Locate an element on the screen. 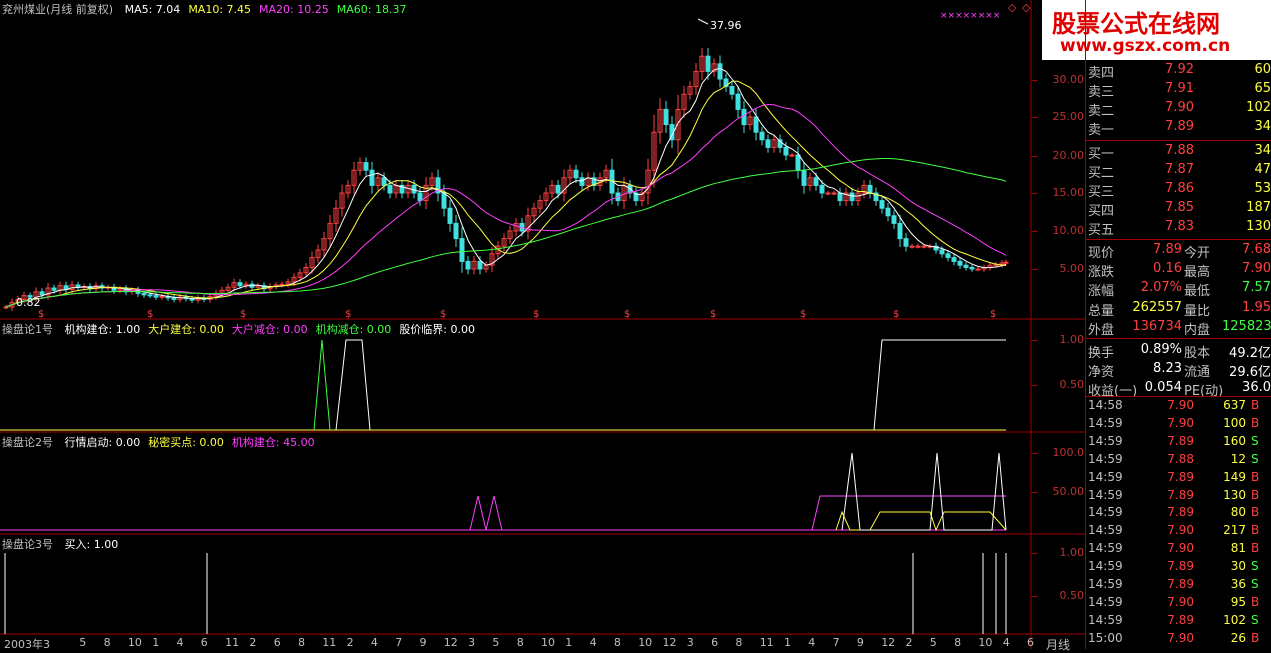 Image resolution: width=1271 pixels, height=653 pixels. trade-tick-row: 14:59 7.90 100 B is located at coordinates (1178, 425).